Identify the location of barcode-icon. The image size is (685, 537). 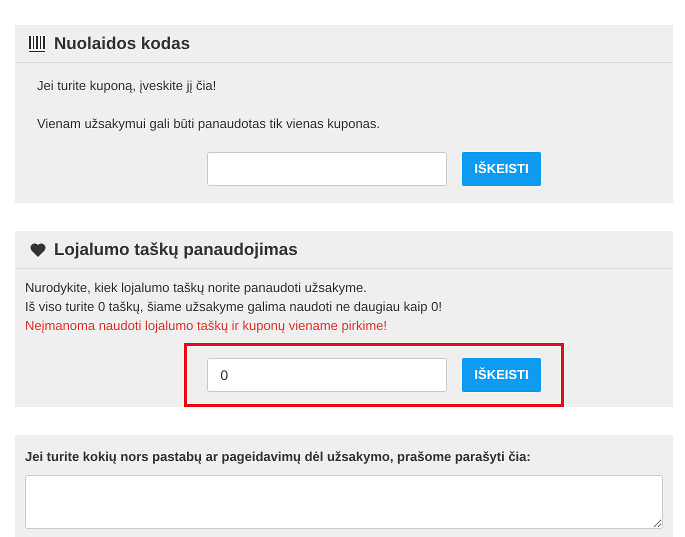
(37, 43).